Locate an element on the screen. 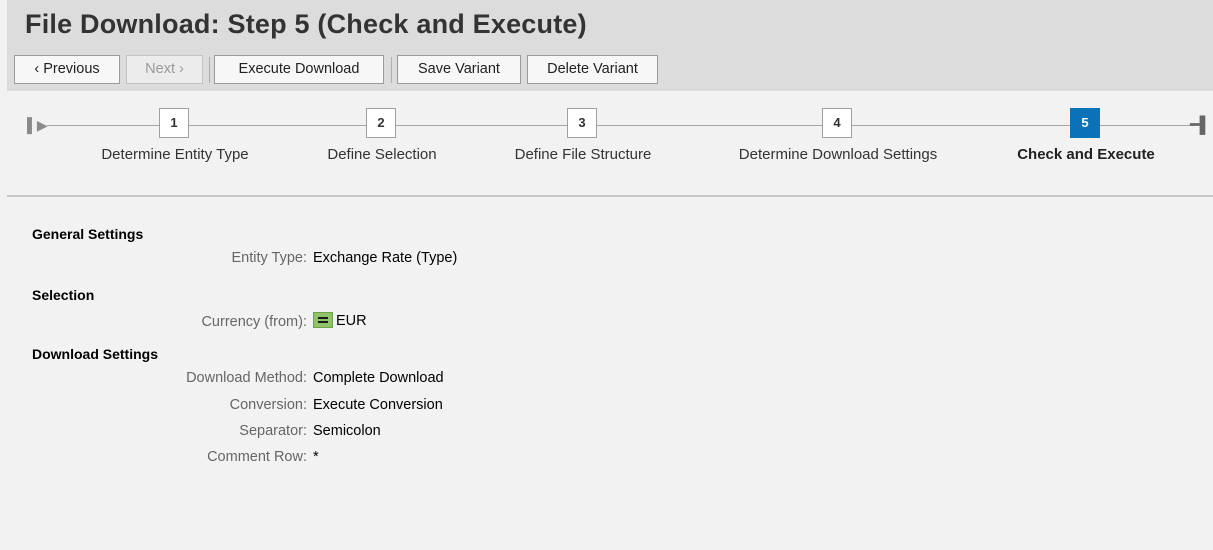 The height and width of the screenshot is (550, 1213). download-method-label: Download Method: is located at coordinates (246, 378).